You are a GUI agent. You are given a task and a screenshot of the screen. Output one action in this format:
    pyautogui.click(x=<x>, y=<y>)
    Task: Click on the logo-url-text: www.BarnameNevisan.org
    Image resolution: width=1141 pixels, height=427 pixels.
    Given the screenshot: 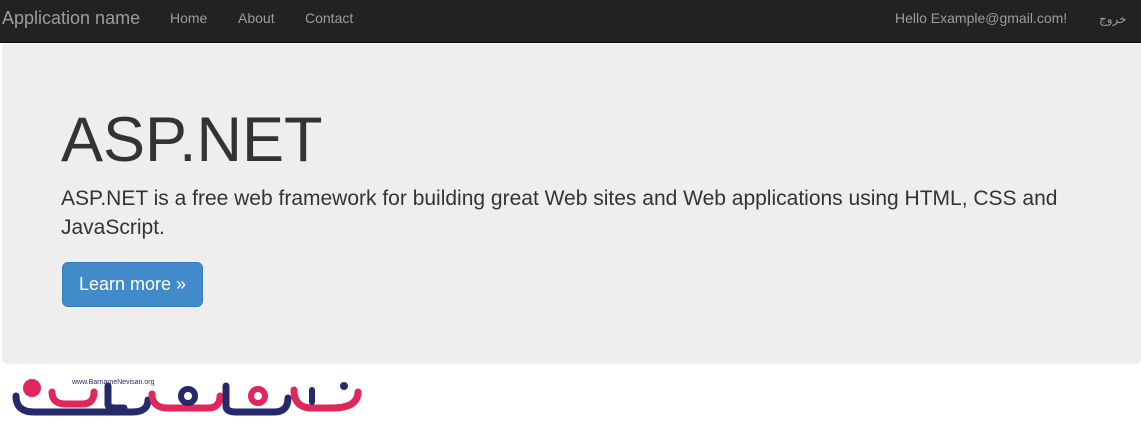 What is the action you would take?
    pyautogui.click(x=113, y=382)
    